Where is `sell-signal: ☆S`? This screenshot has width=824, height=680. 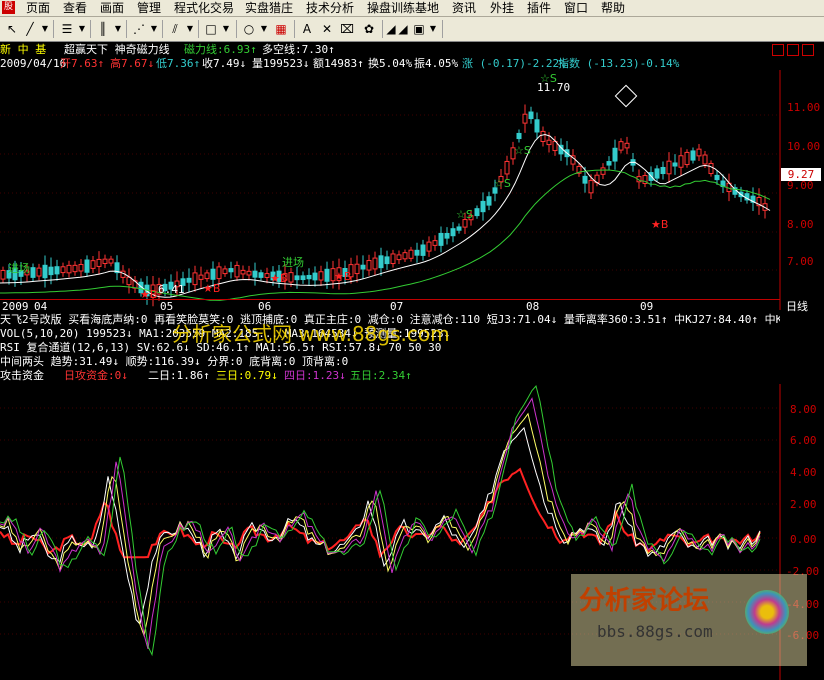 sell-signal: ☆S is located at coordinates (464, 214).